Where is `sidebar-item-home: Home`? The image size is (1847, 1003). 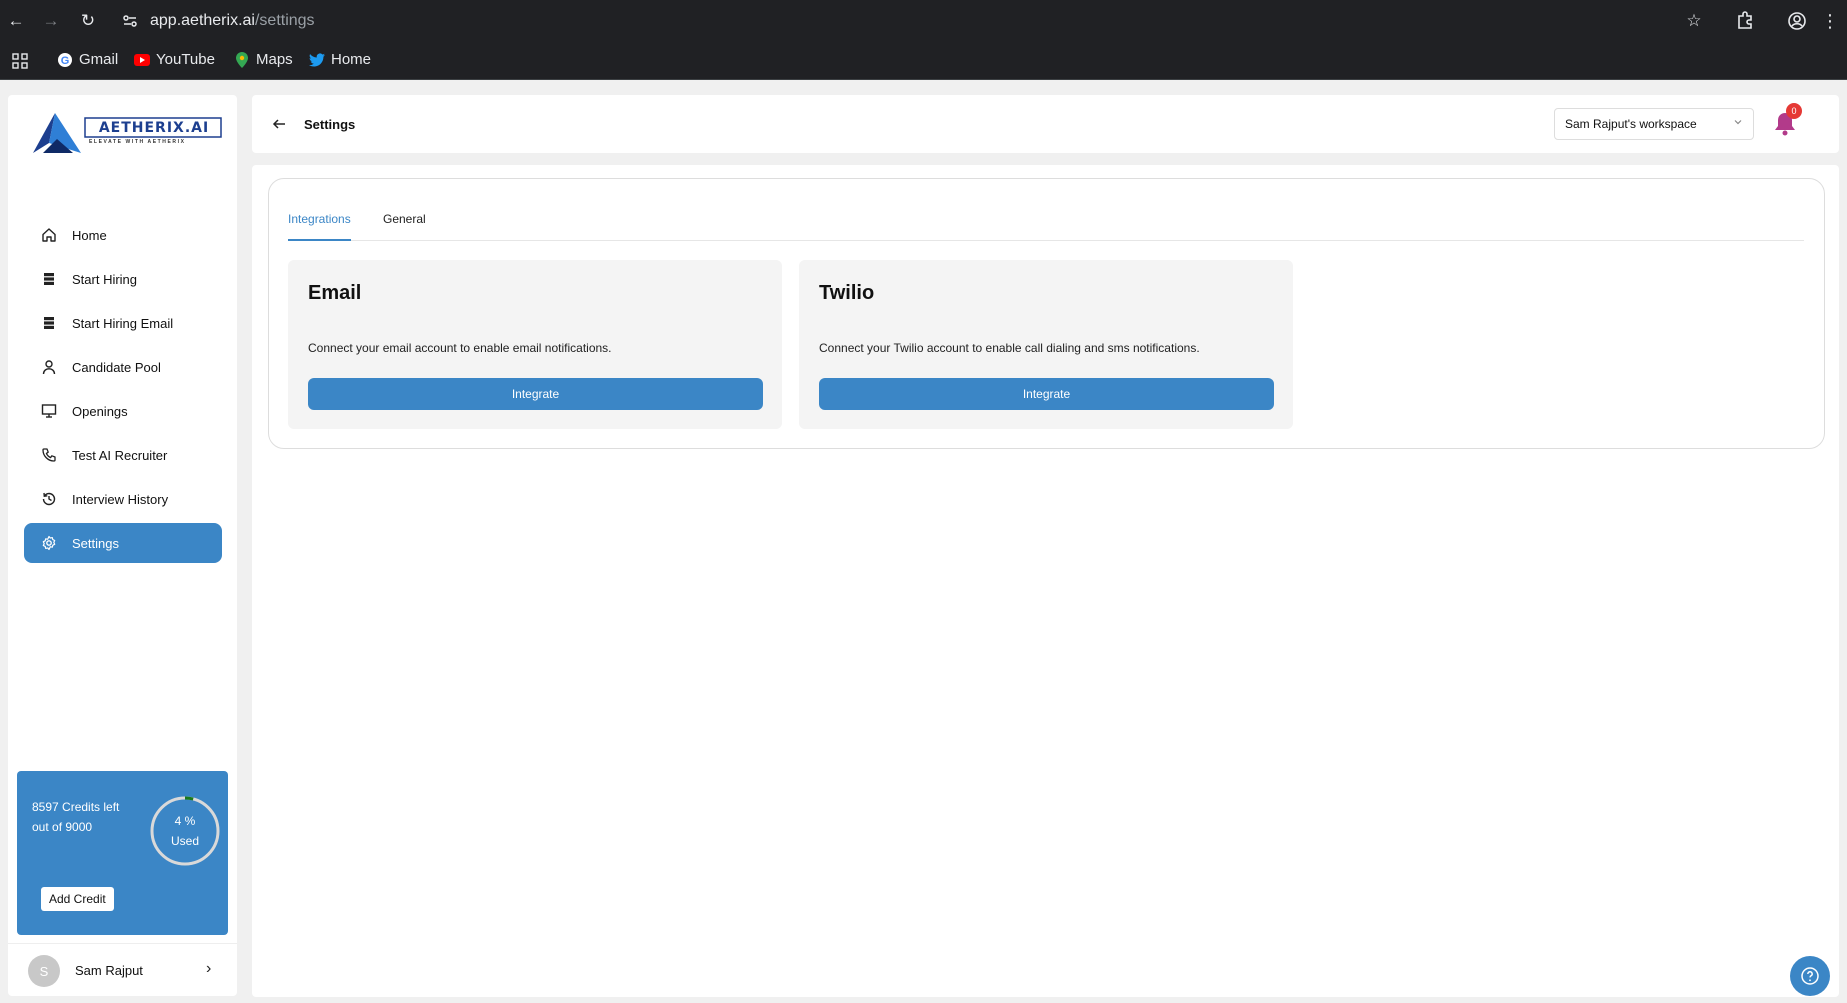
sidebar-item-home: Home is located at coordinates (123, 235).